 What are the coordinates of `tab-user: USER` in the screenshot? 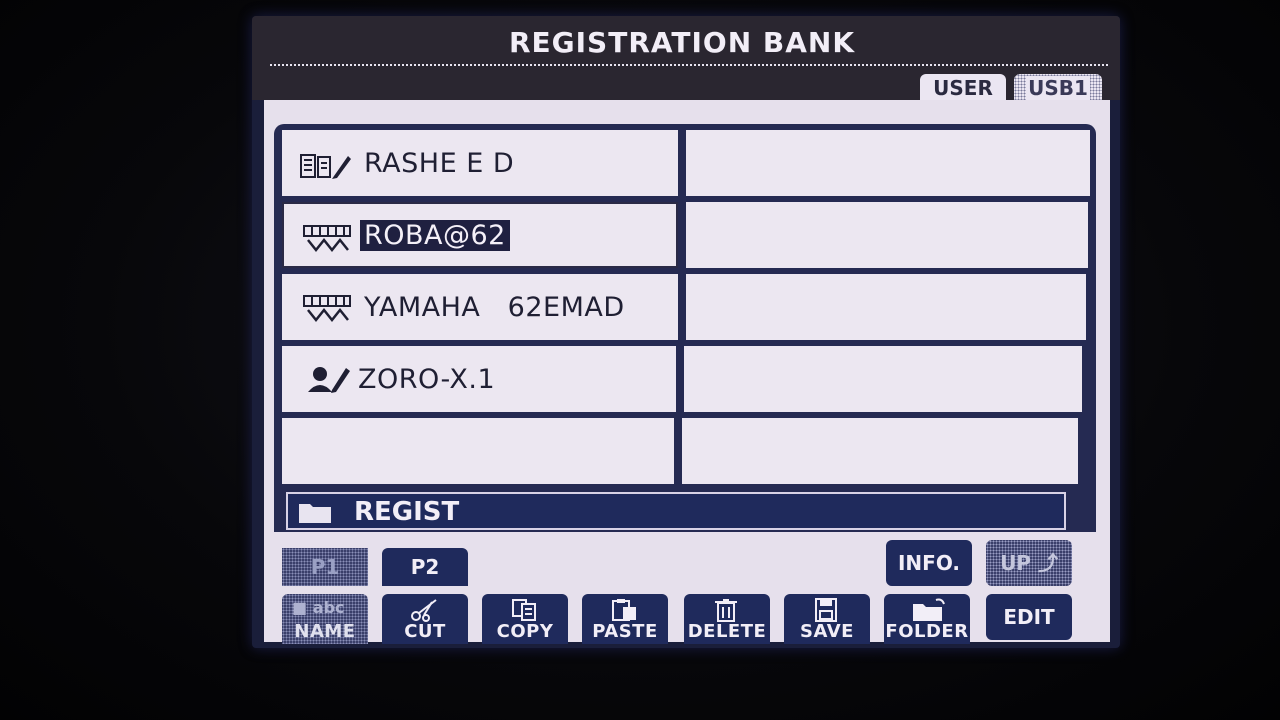 It's located at (963, 88).